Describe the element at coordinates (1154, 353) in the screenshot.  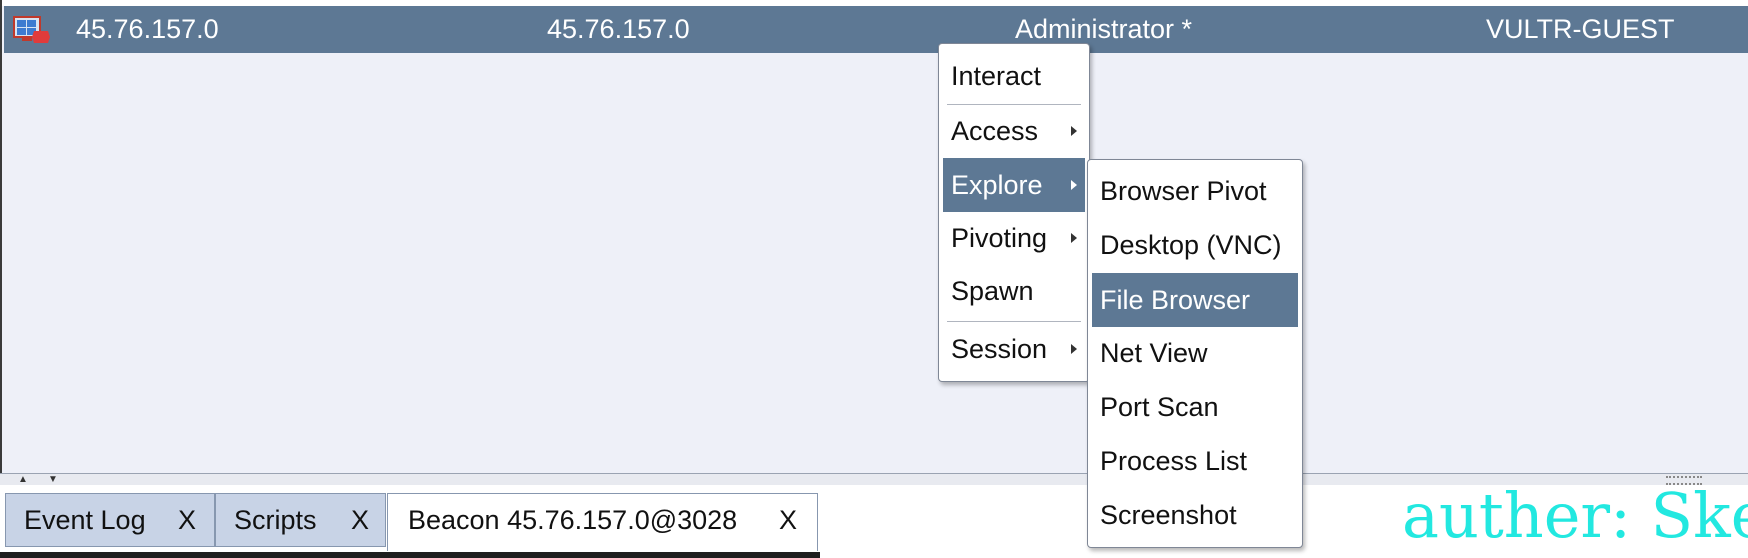
I see `menu-item-label: Net View` at that location.